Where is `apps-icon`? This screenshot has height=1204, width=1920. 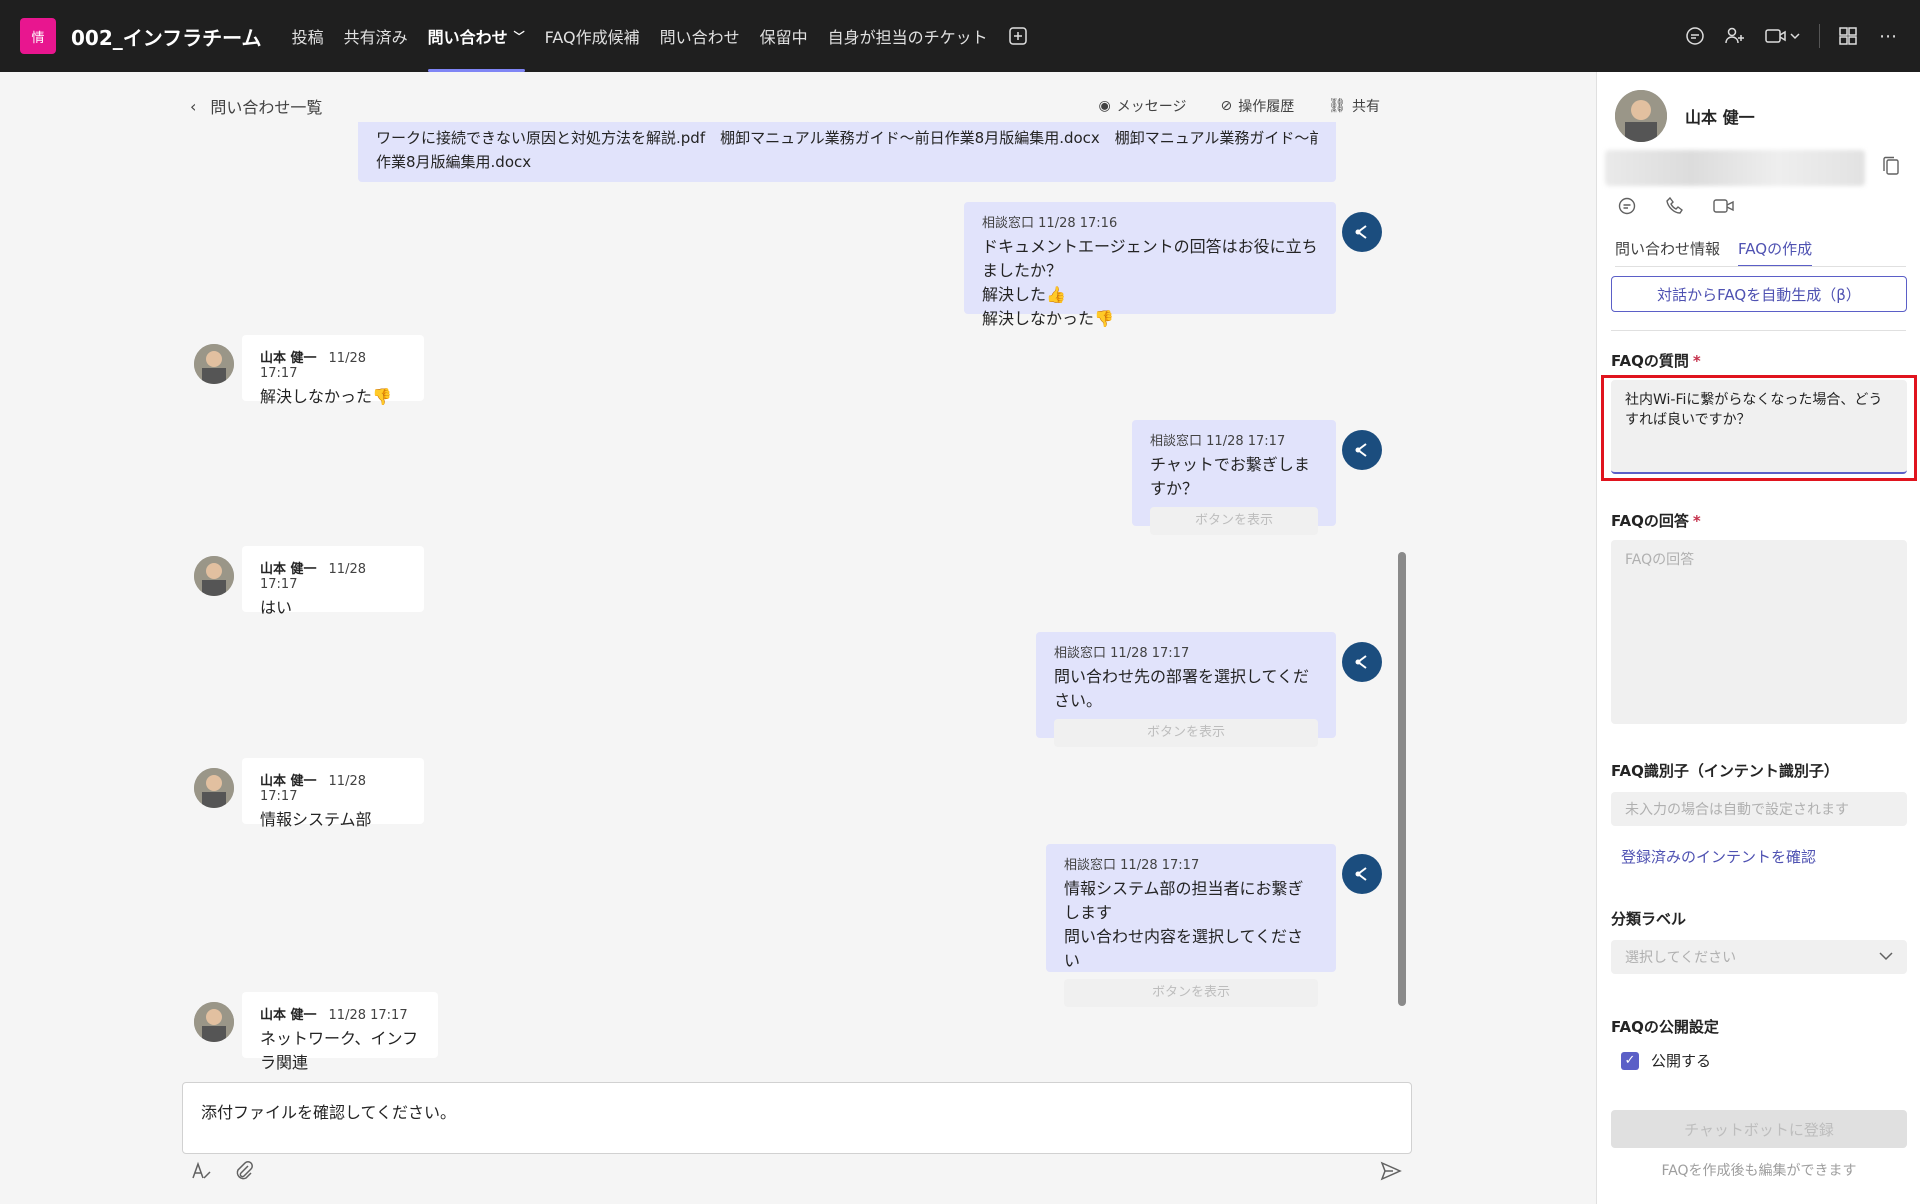 apps-icon is located at coordinates (1848, 36).